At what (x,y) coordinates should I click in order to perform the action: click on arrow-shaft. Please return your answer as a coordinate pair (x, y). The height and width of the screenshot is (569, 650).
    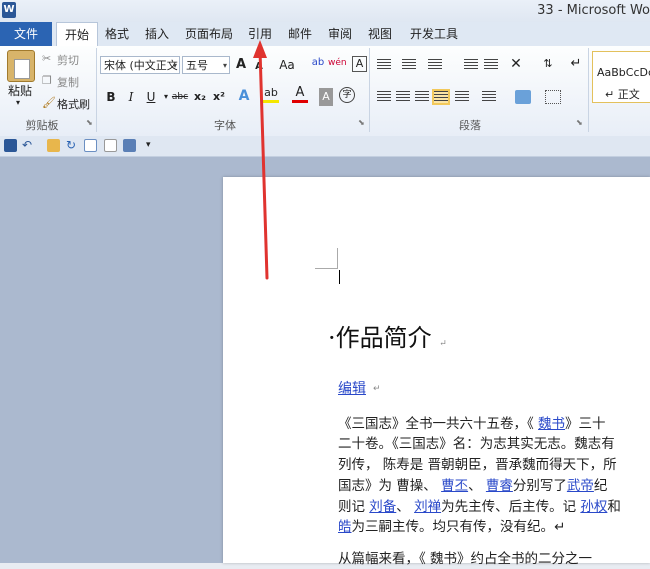
    Looking at the image, I should click on (263, 164).